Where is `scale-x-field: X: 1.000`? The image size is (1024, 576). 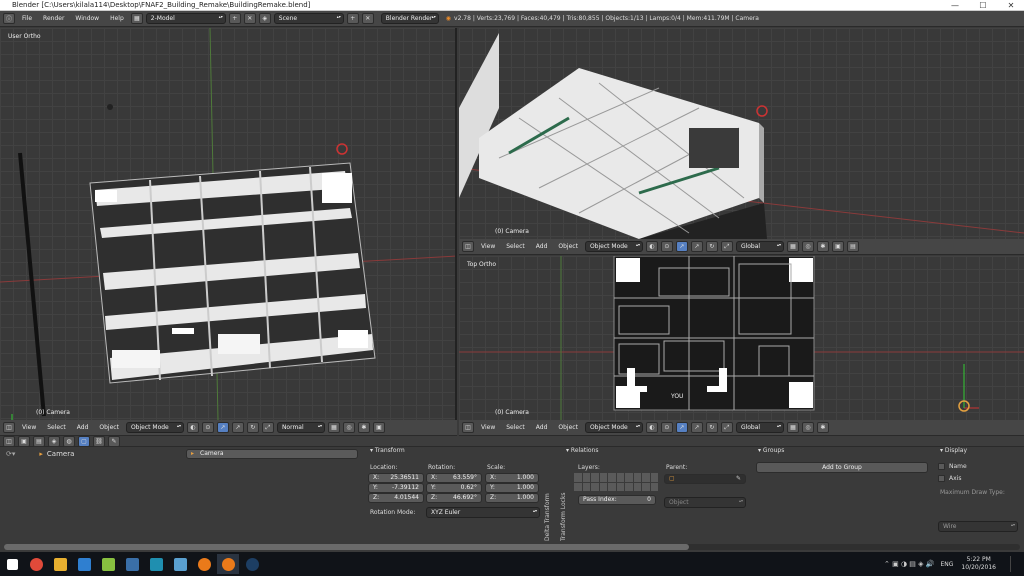
scale-x-field: X: 1.000 is located at coordinates (512, 478).